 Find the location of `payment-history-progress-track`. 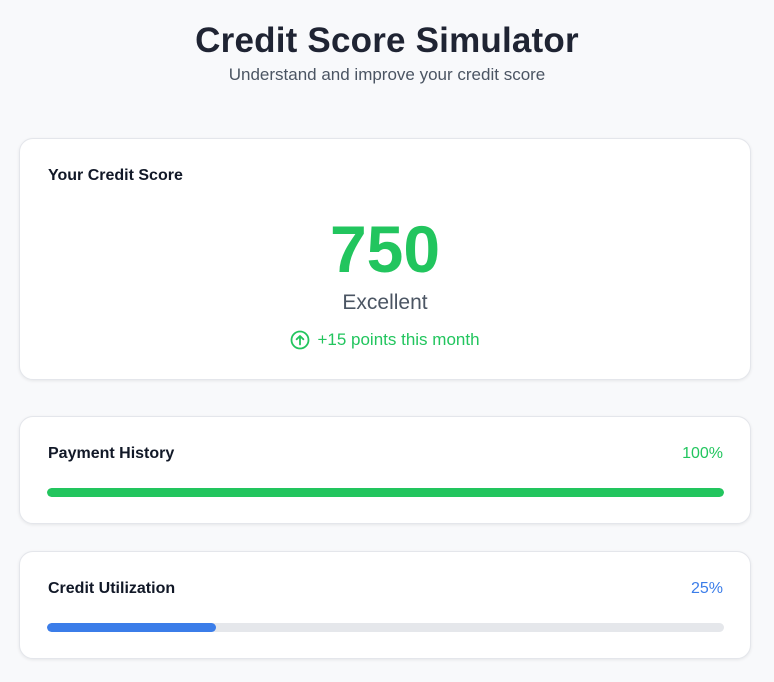

payment-history-progress-track is located at coordinates (385, 492).